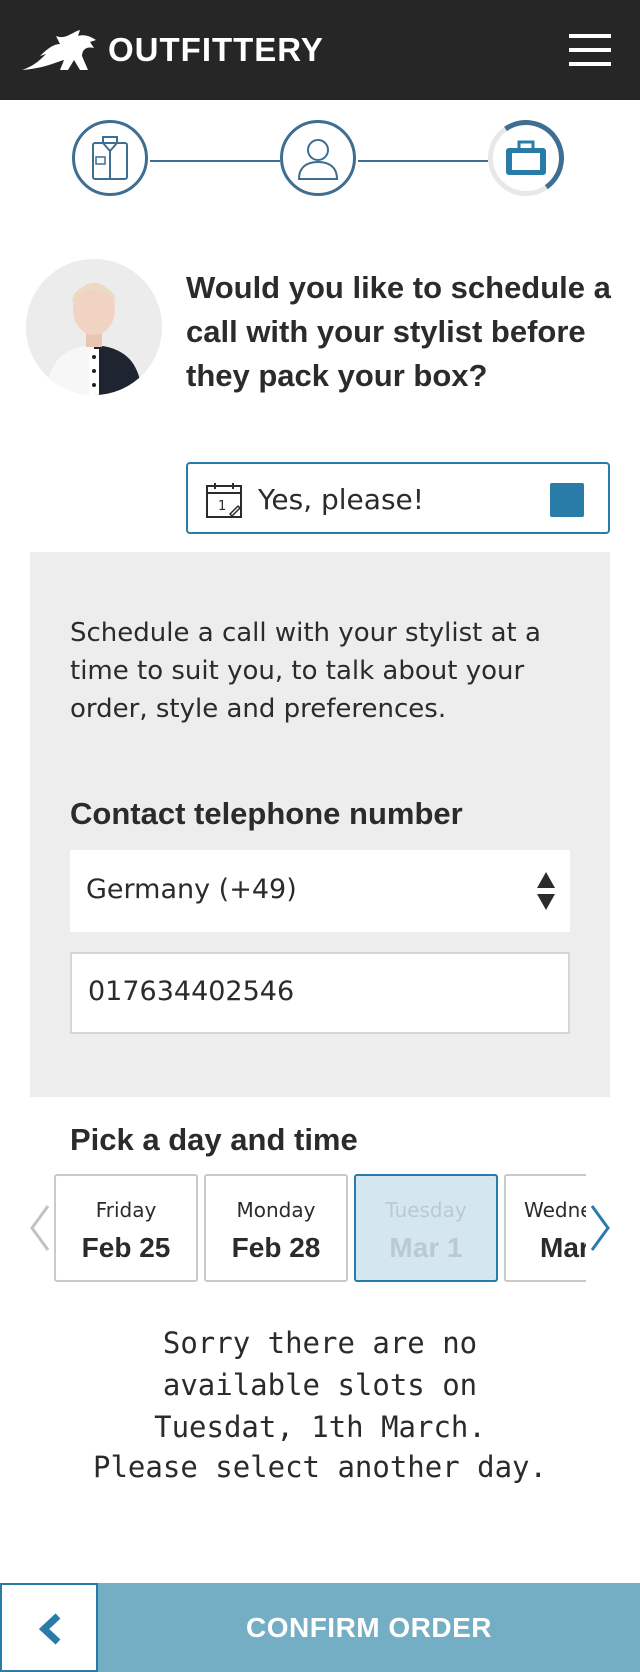 The width and height of the screenshot is (640, 1672). I want to click on day-option: Wednesday Mar 2, so click(545, 1228).